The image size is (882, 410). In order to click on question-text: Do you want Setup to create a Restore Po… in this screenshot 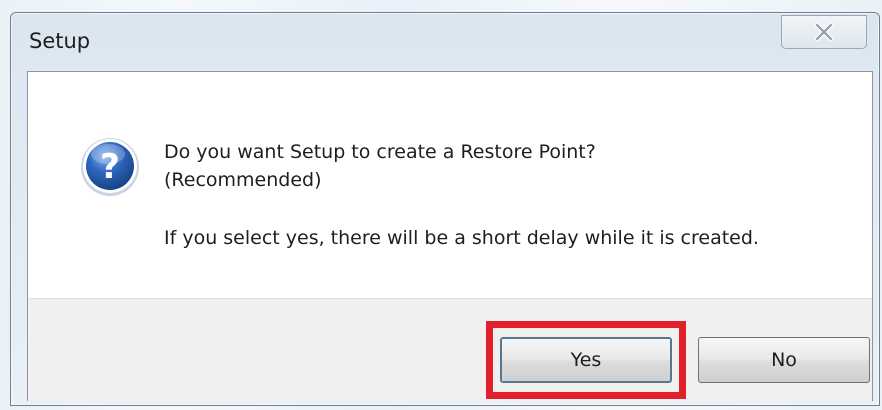, I will do `click(380, 166)`.